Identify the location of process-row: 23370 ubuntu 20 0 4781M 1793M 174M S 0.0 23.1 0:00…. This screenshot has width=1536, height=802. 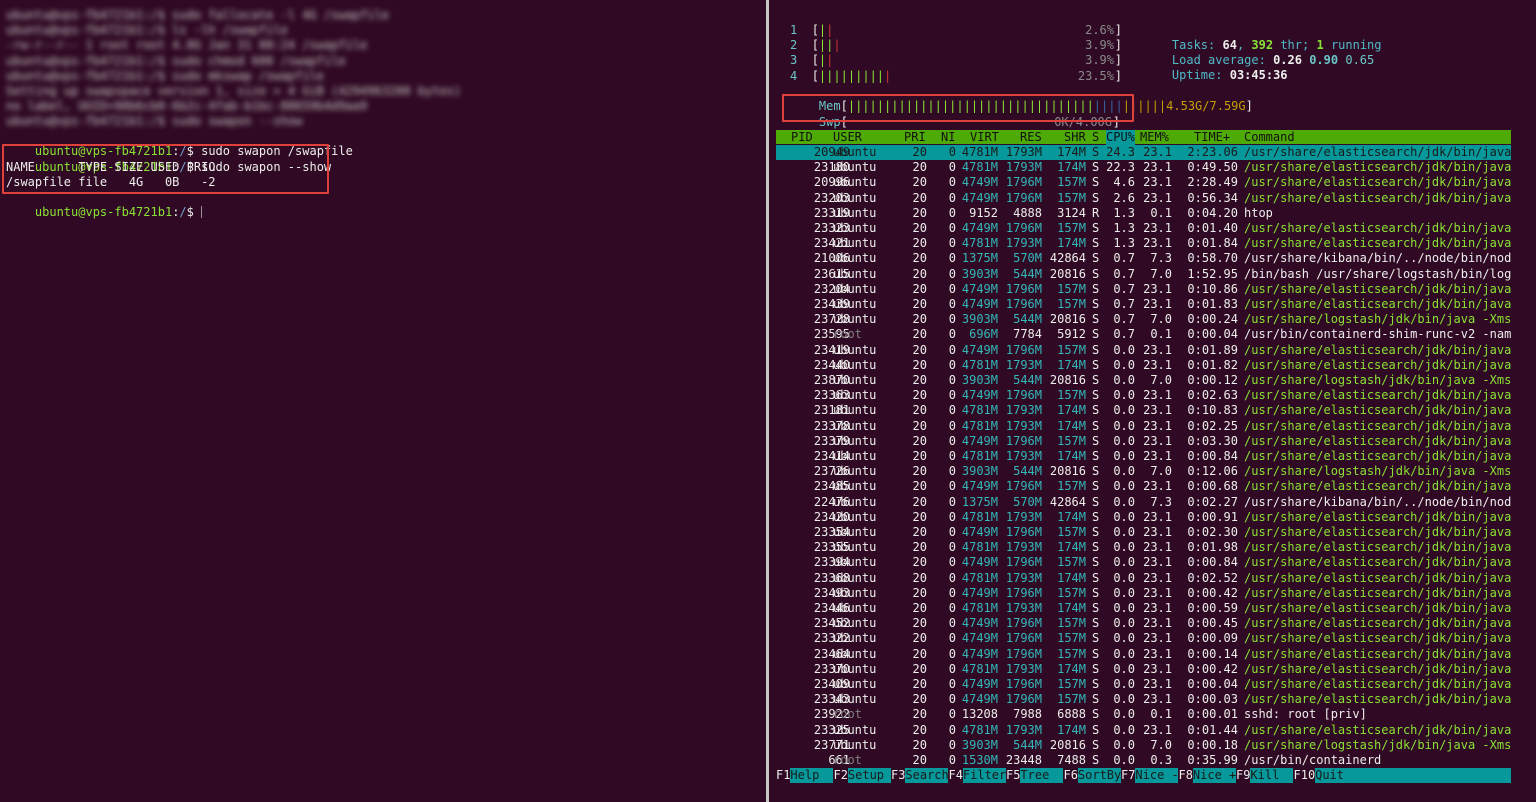
(1143, 669).